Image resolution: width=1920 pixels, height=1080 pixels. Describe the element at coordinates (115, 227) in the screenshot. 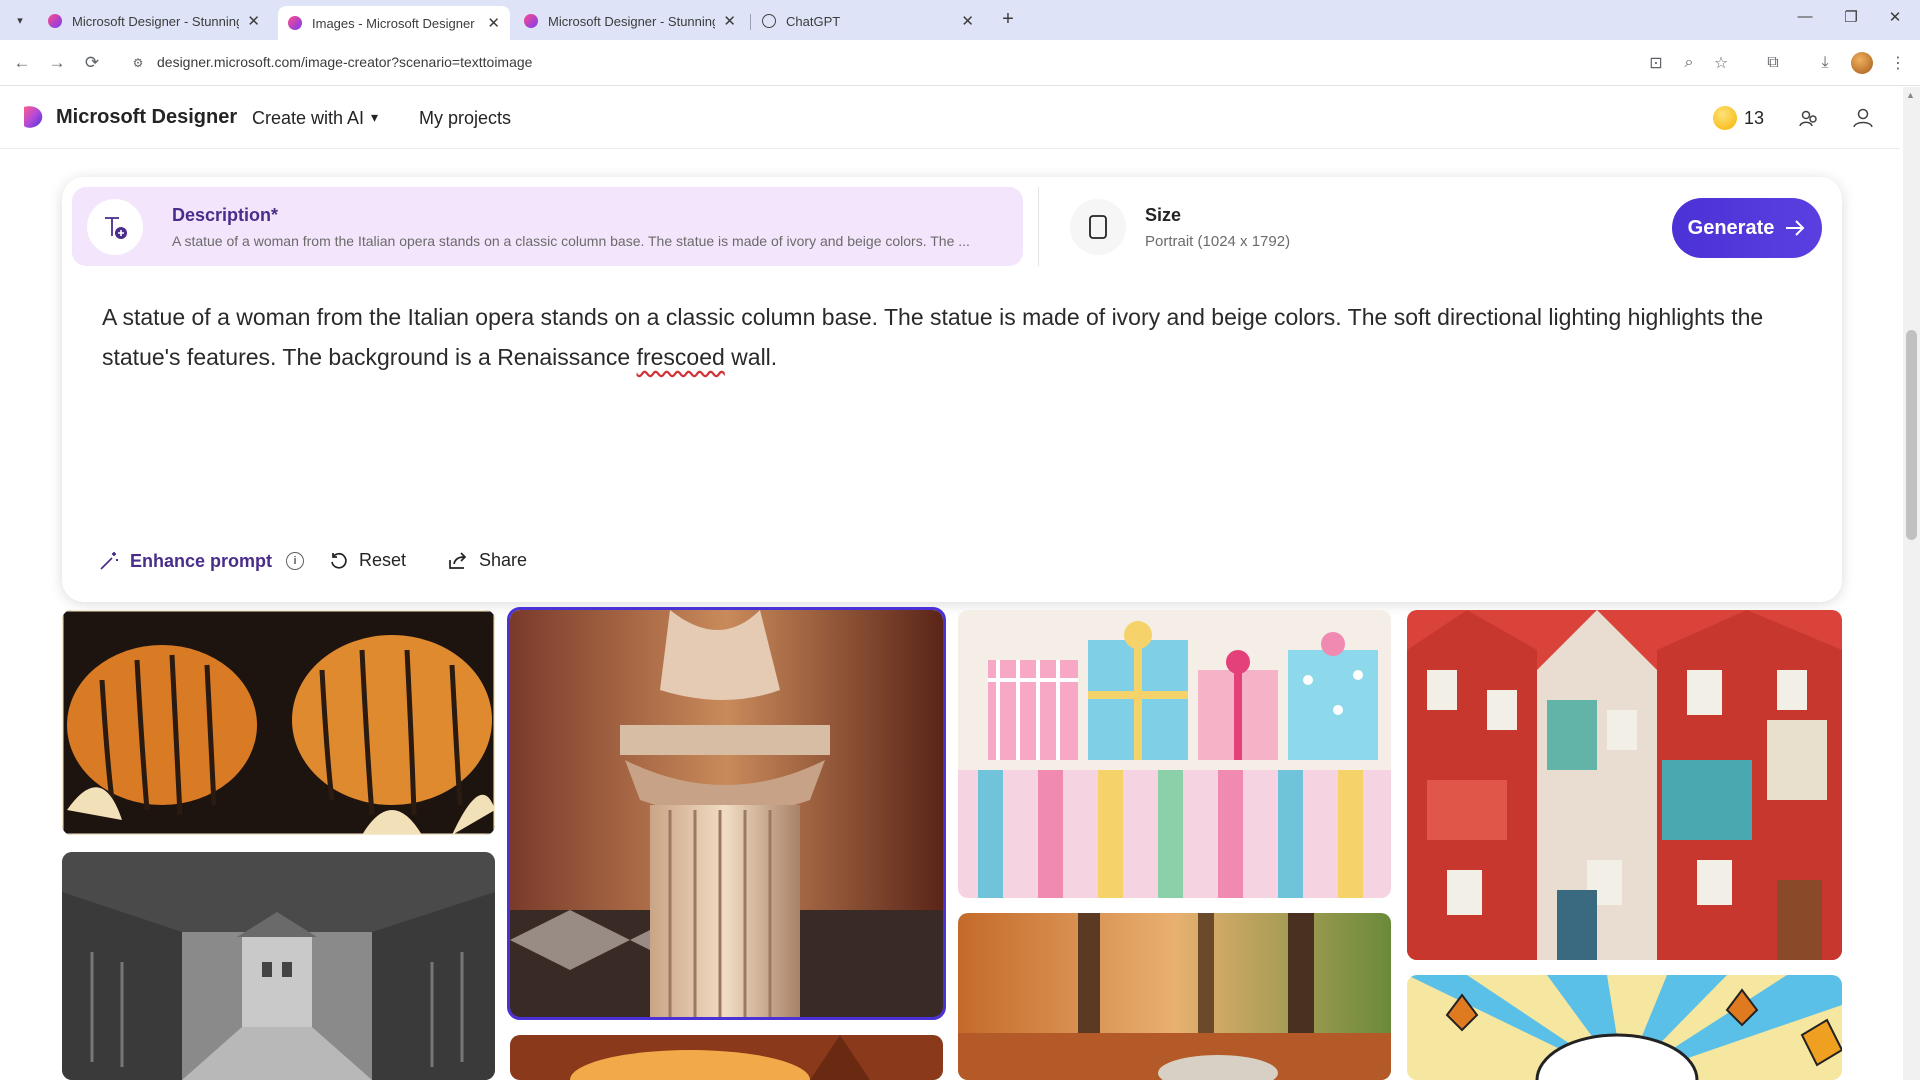

I see `text-add-icon` at that location.